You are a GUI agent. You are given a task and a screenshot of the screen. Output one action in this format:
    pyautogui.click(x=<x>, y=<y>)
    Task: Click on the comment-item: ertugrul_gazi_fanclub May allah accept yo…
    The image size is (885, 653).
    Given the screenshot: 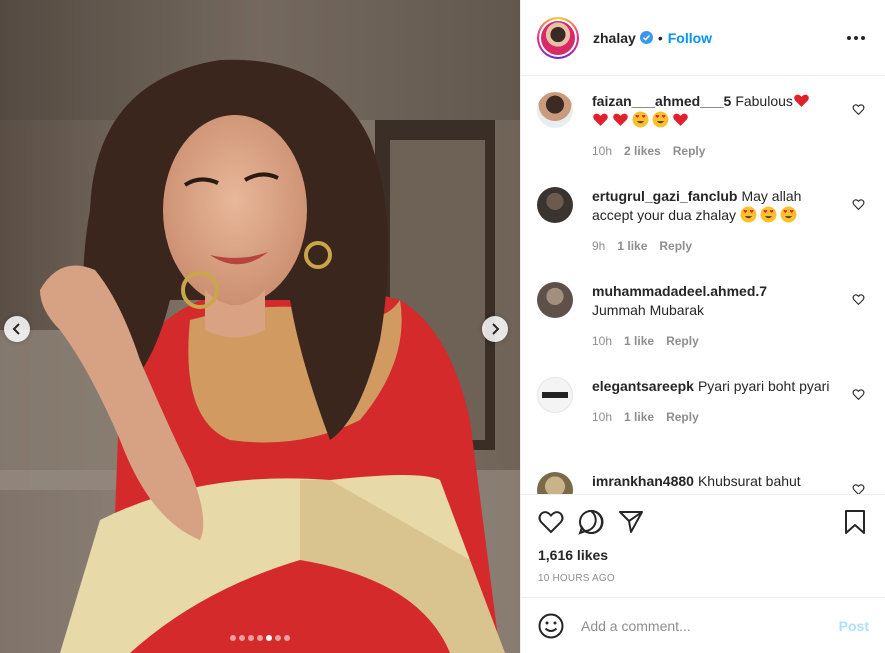 What is the action you would take?
    pyautogui.click(x=703, y=218)
    